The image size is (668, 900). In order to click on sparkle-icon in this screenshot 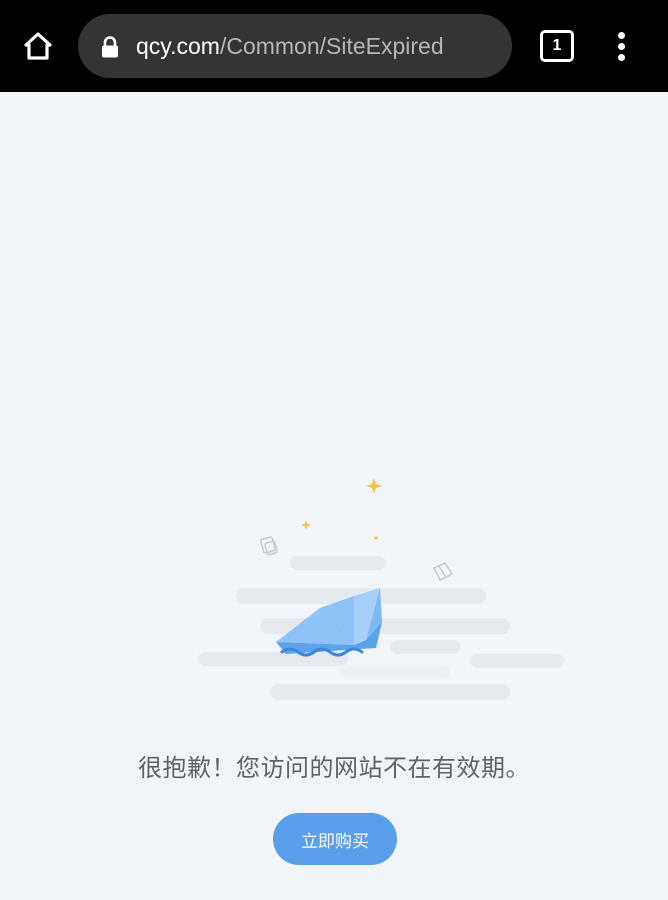, I will do `click(341, 509)`.